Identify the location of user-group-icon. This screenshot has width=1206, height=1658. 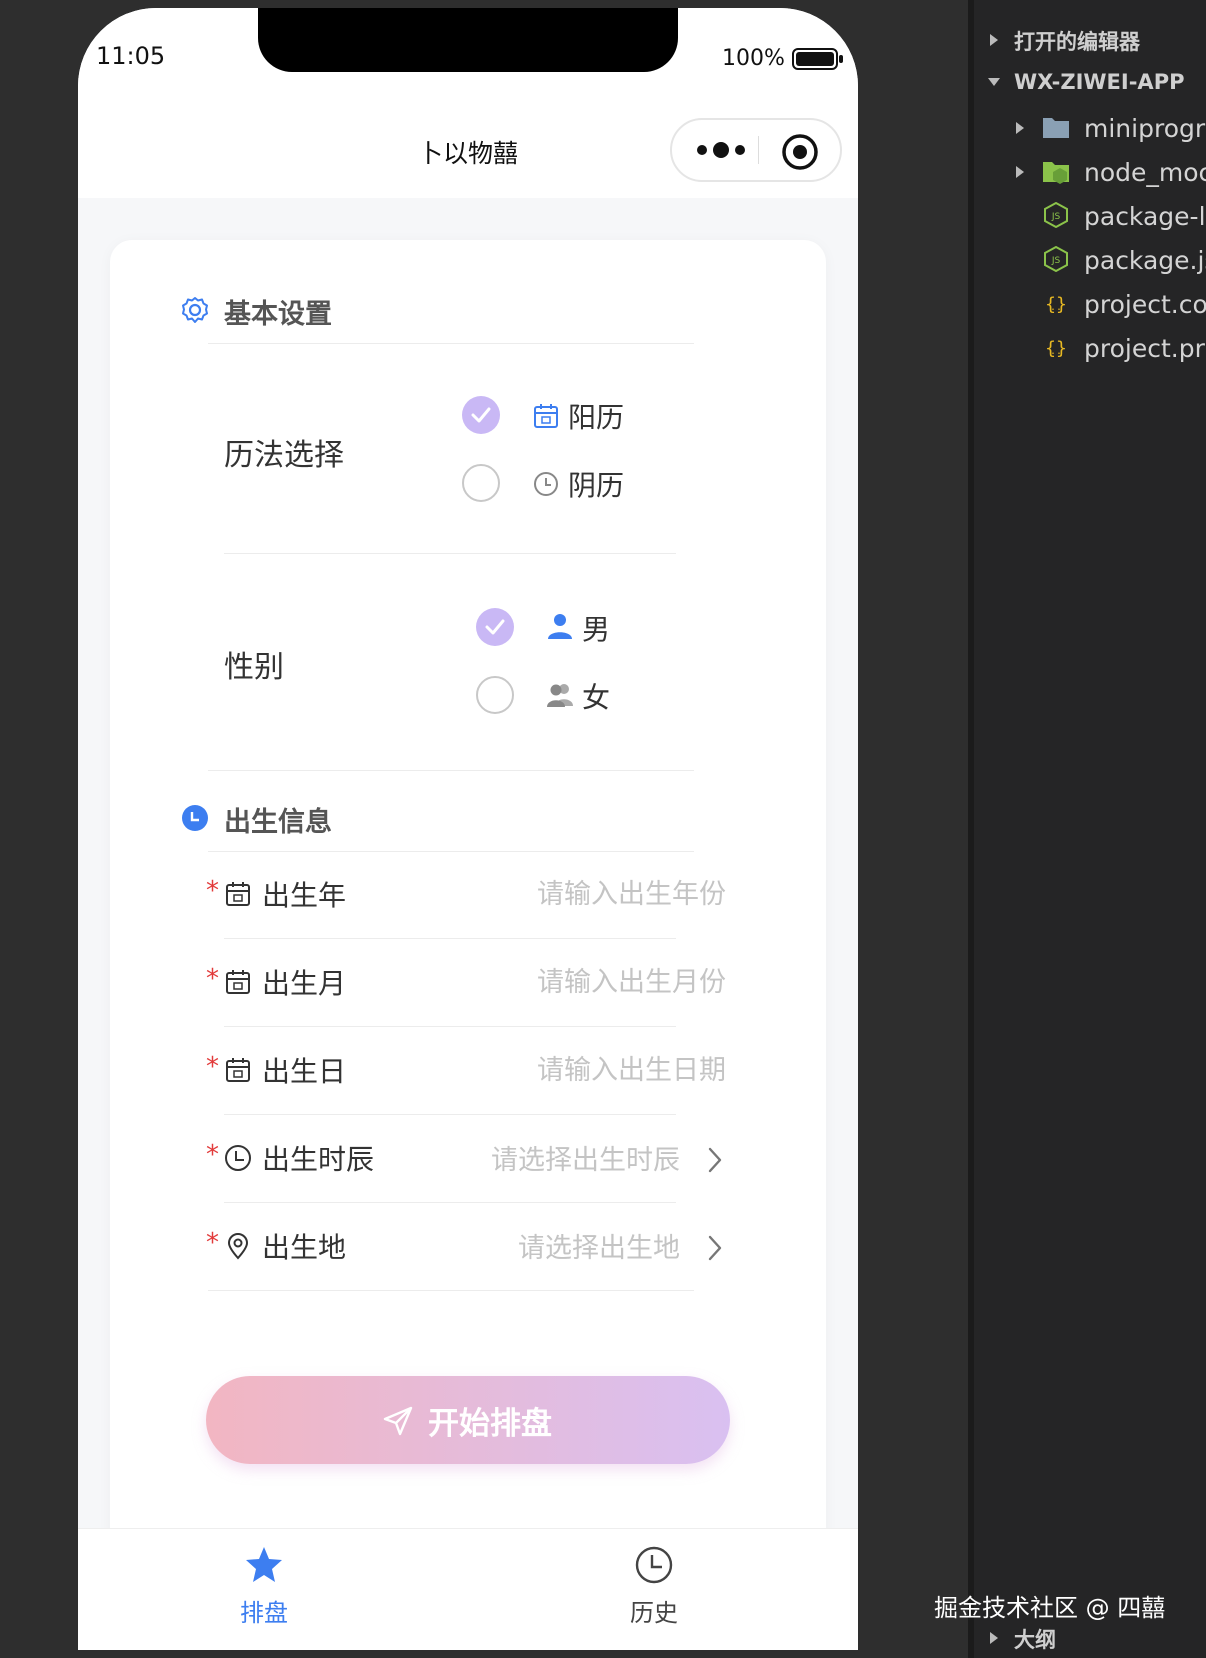
(560, 695).